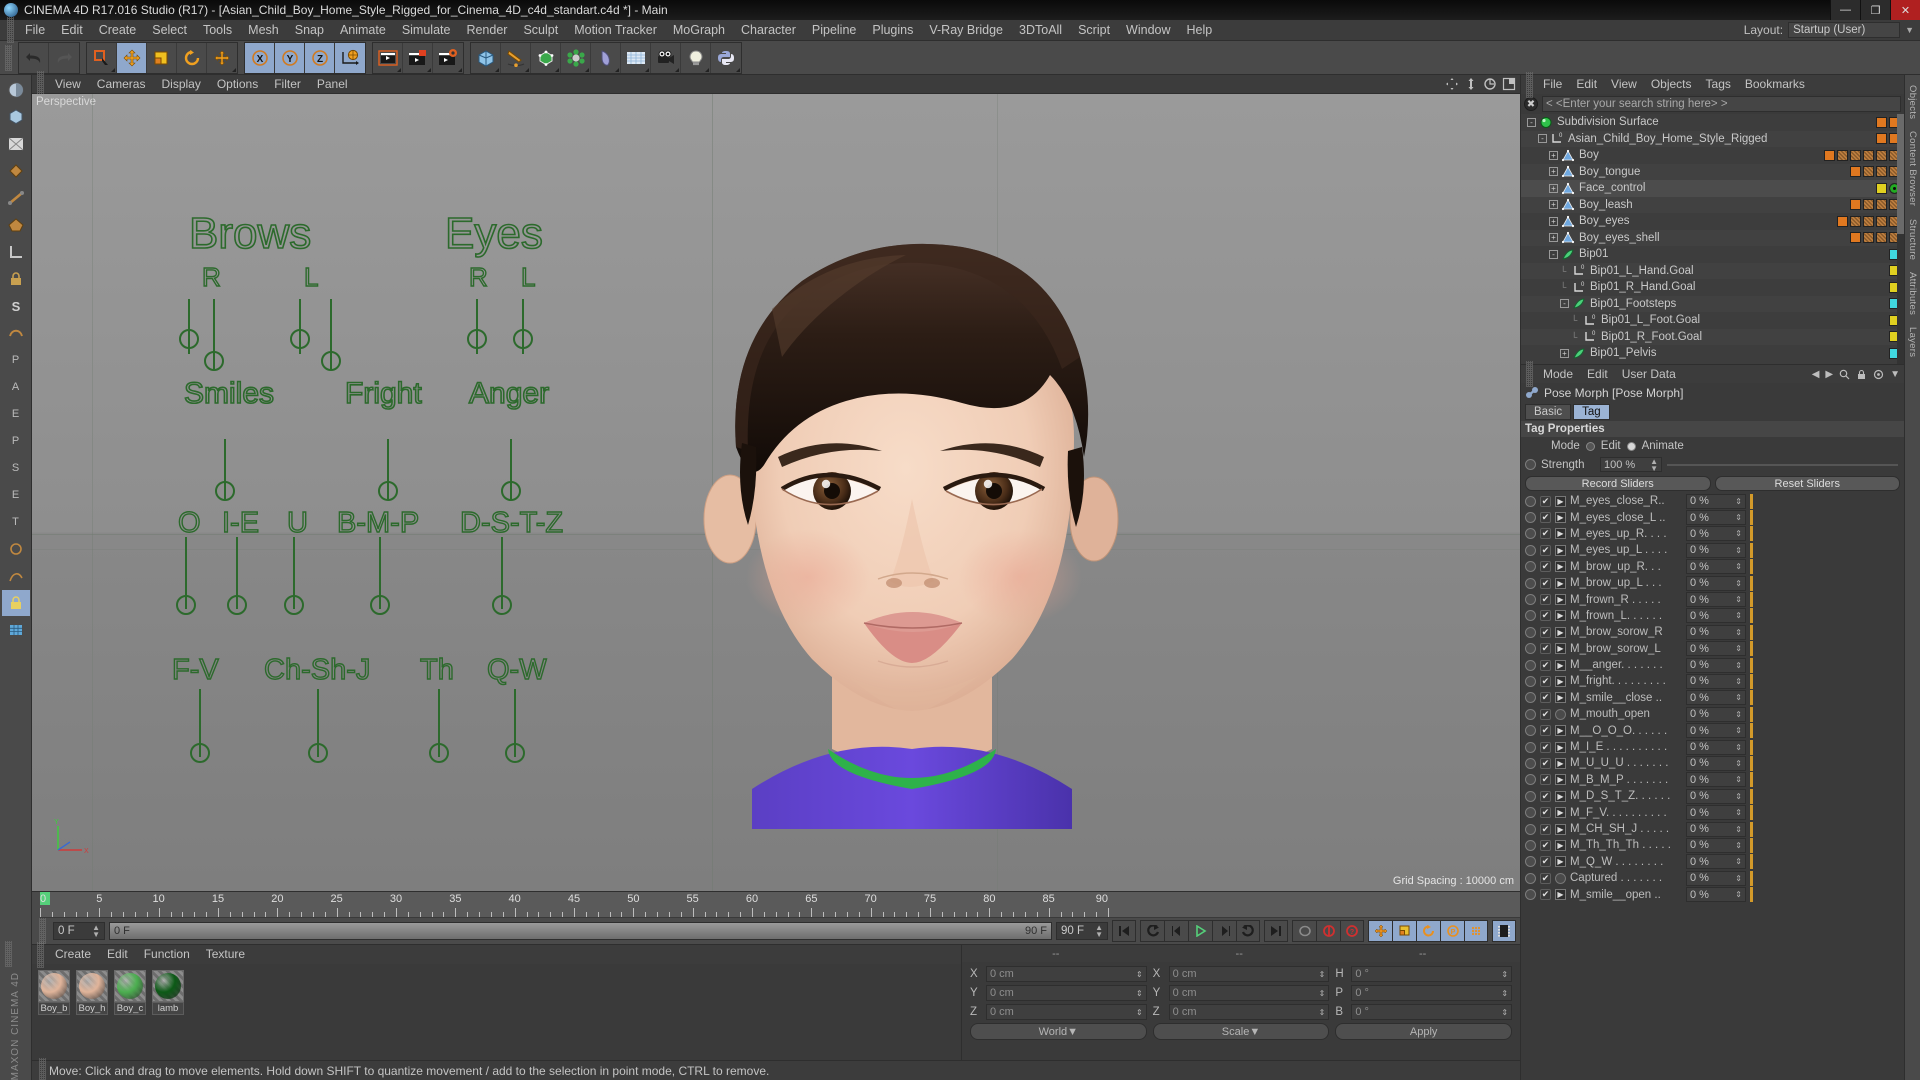 This screenshot has height=1080, width=1920. Describe the element at coordinates (1094, 30) in the screenshot. I see `menu-item-script: Script` at that location.